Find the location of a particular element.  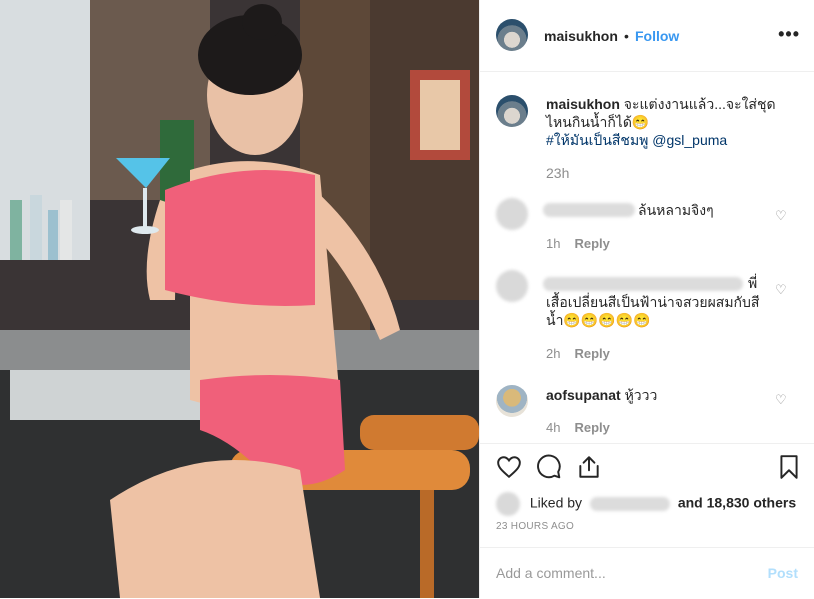

comment-time: 1h is located at coordinates (553, 243).